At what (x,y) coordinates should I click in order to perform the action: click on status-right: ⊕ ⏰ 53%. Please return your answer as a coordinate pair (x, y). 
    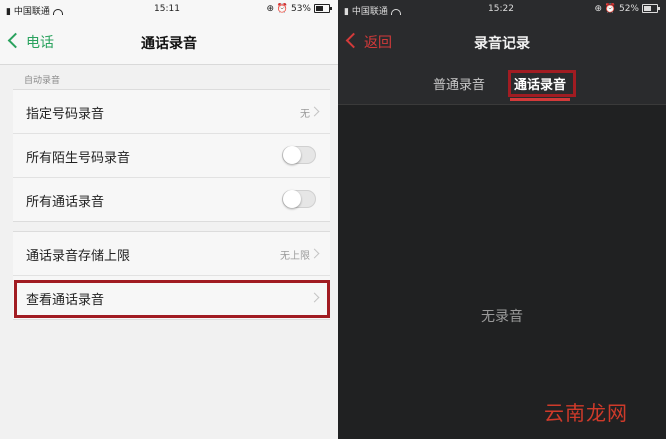
    Looking at the image, I should click on (299, 9).